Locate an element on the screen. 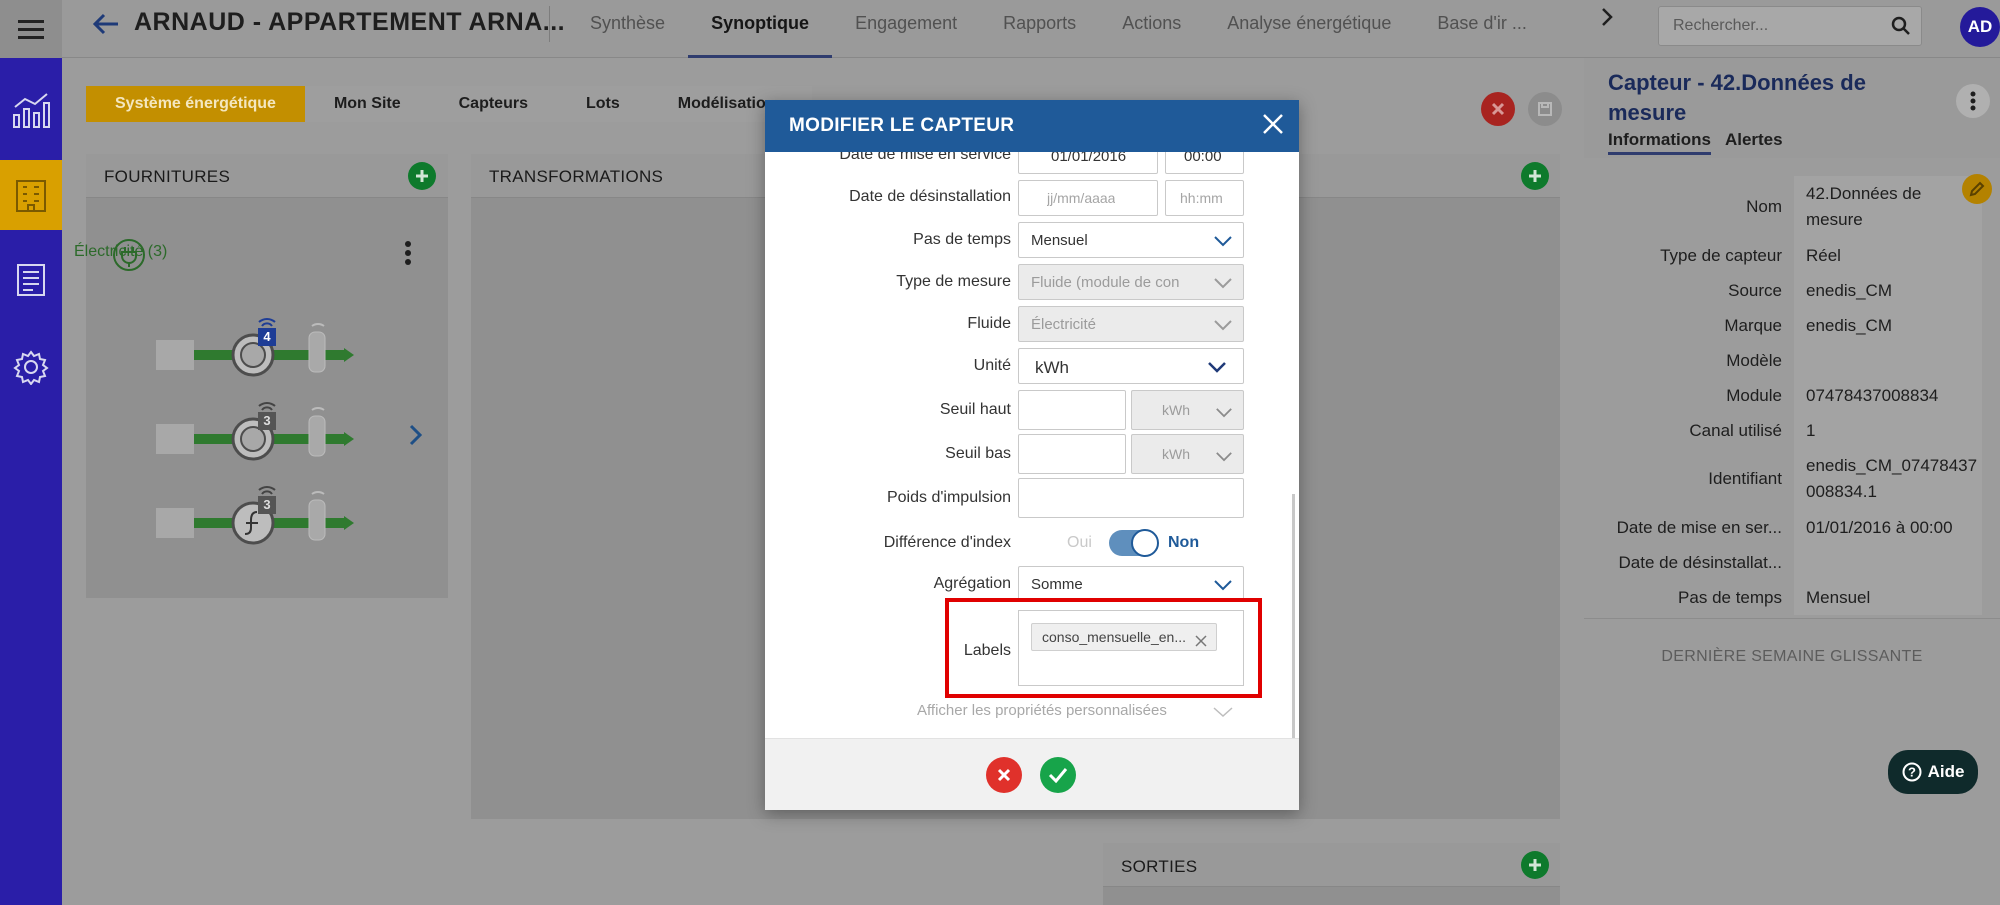  add-fourniture-button is located at coordinates (422, 176).